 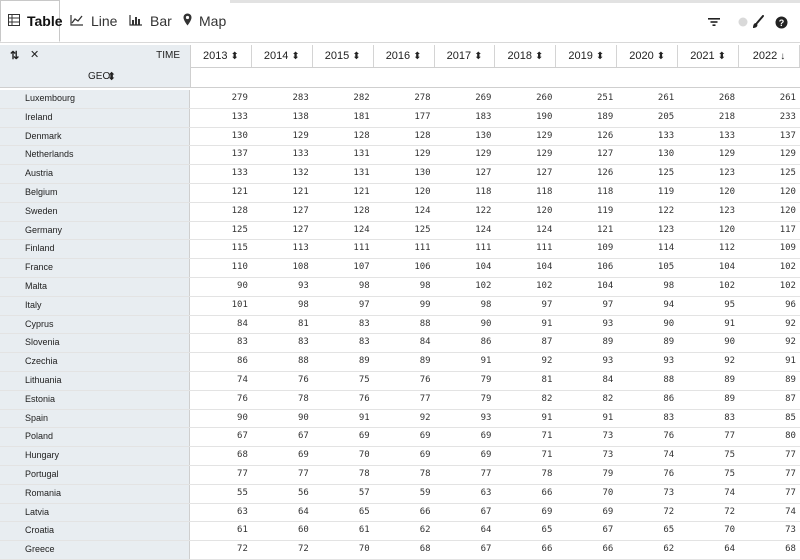 What do you see at coordinates (425, 530) in the screenshot?
I see `table-cell: 62` at bounding box center [425, 530].